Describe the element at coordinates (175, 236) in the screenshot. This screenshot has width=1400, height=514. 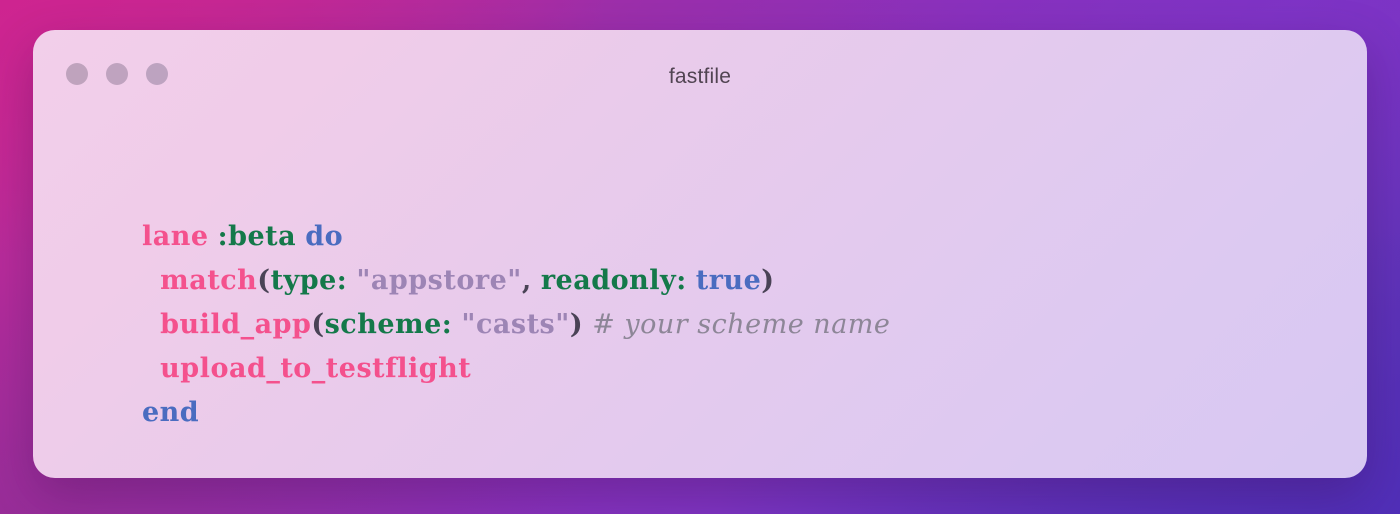
I see `code-token: lane` at that location.